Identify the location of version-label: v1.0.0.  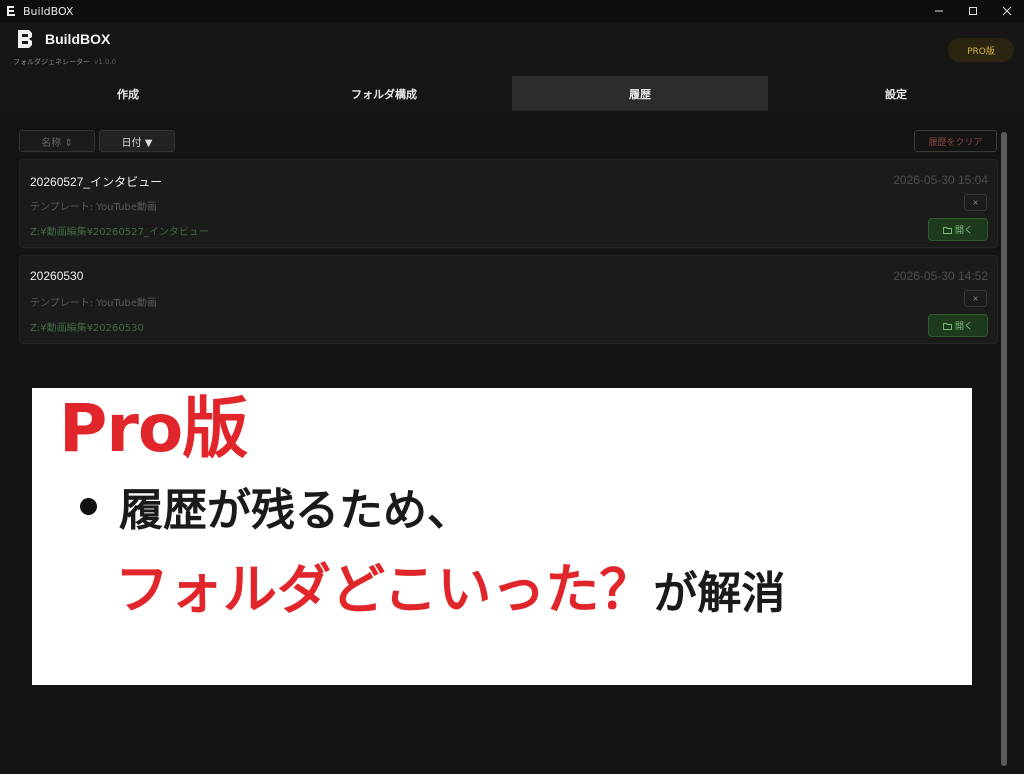
(105, 62).